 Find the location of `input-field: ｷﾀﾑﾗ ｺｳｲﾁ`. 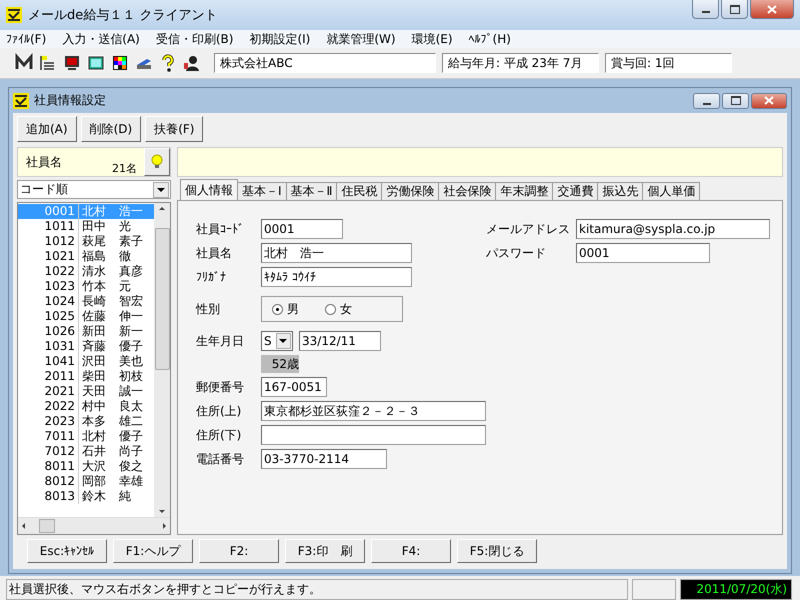

input-field: ｷﾀﾑﾗ ｺｳｲﾁ is located at coordinates (336, 277).